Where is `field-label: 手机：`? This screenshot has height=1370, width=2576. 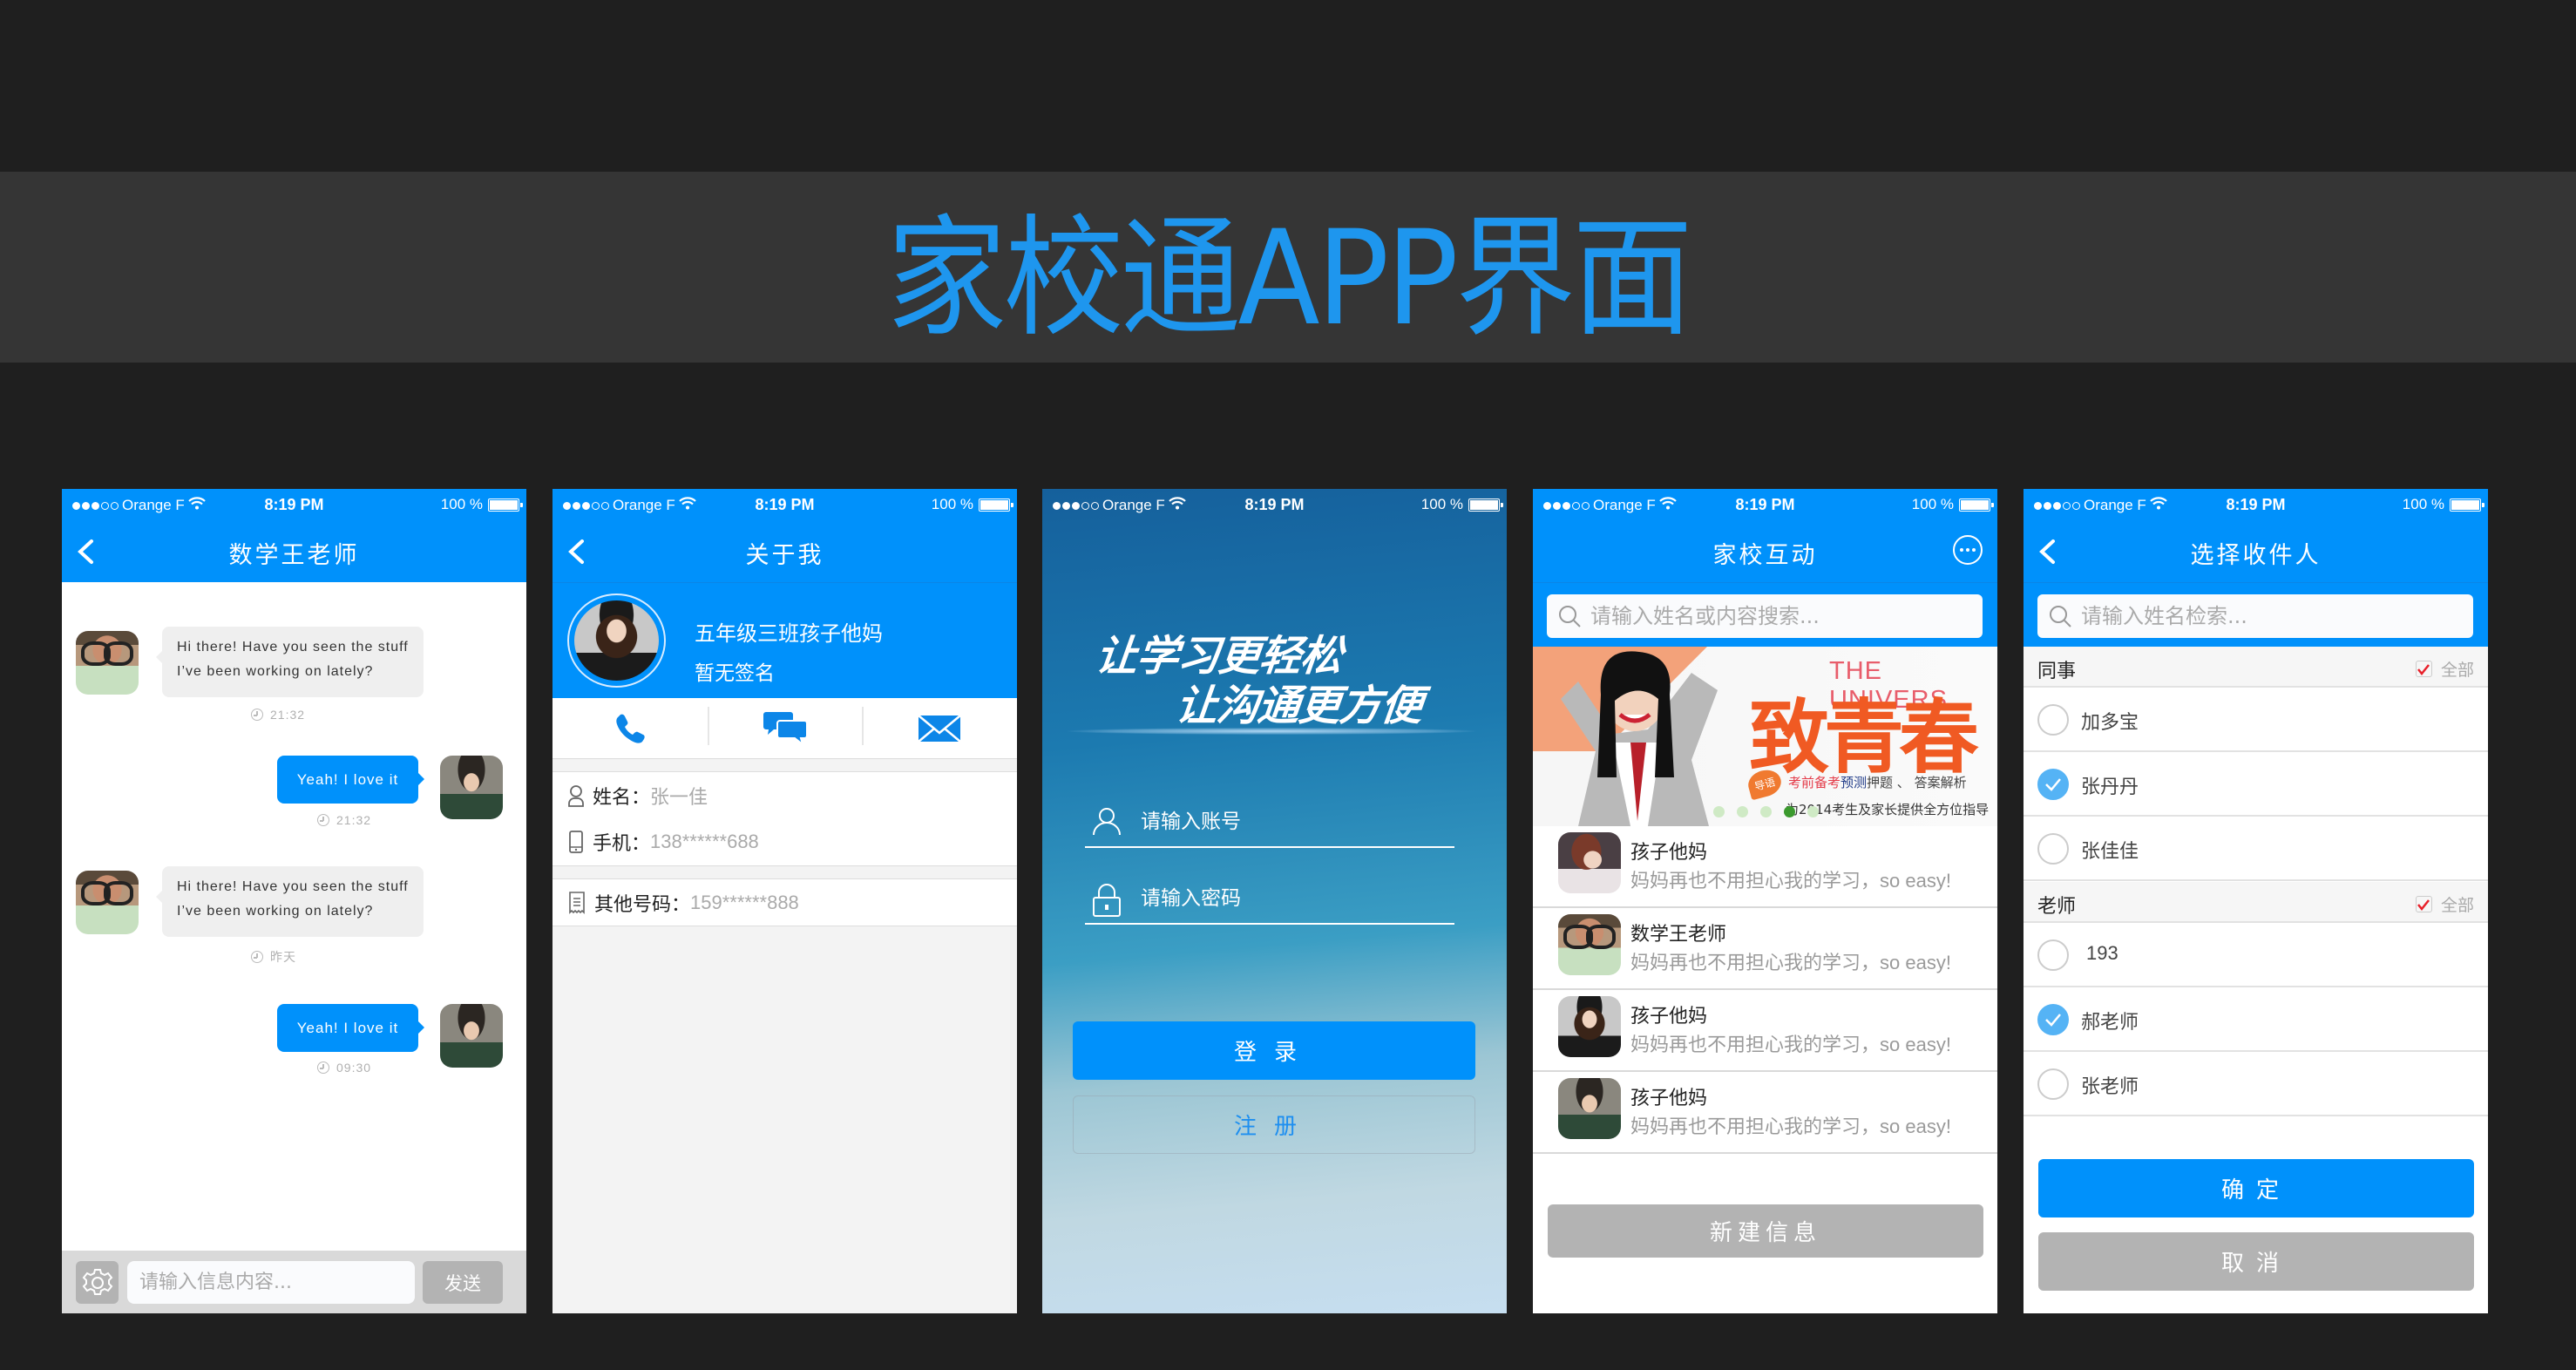 field-label: 手机： is located at coordinates (622, 844).